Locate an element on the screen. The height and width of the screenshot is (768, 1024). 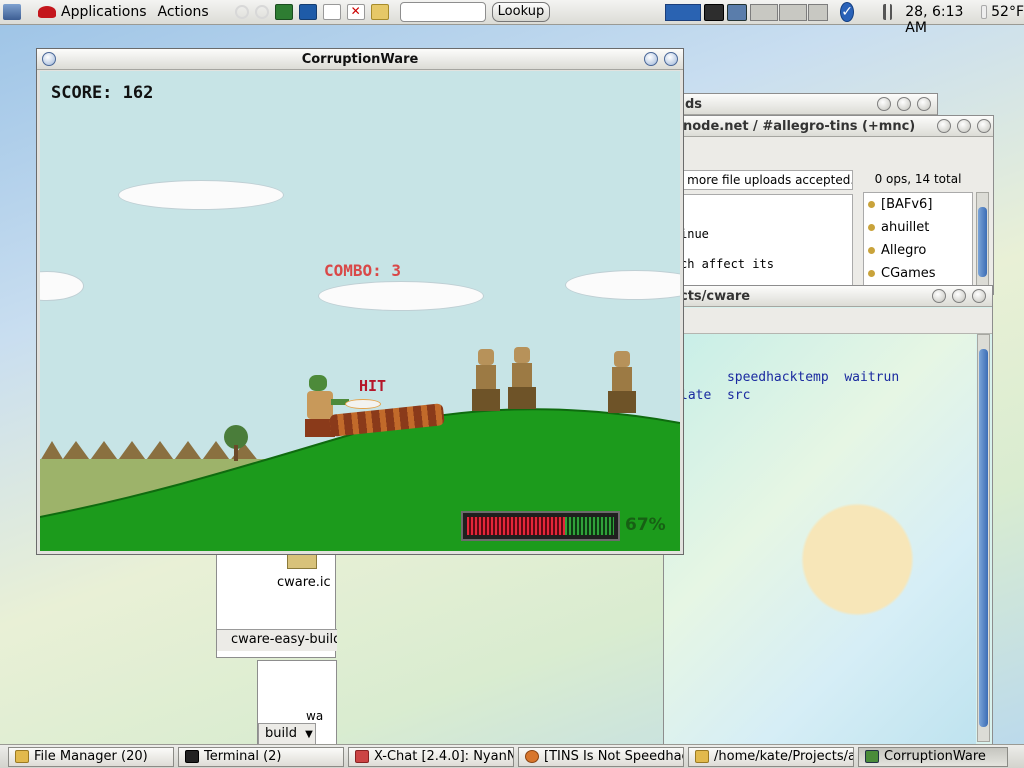
workspace-switcher is located at coordinates (746, 12).